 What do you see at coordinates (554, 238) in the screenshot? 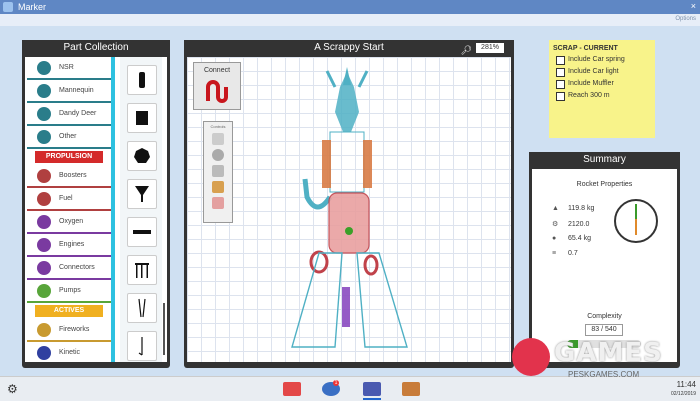
I see `fuel-drop-icon: ●` at bounding box center [554, 238].